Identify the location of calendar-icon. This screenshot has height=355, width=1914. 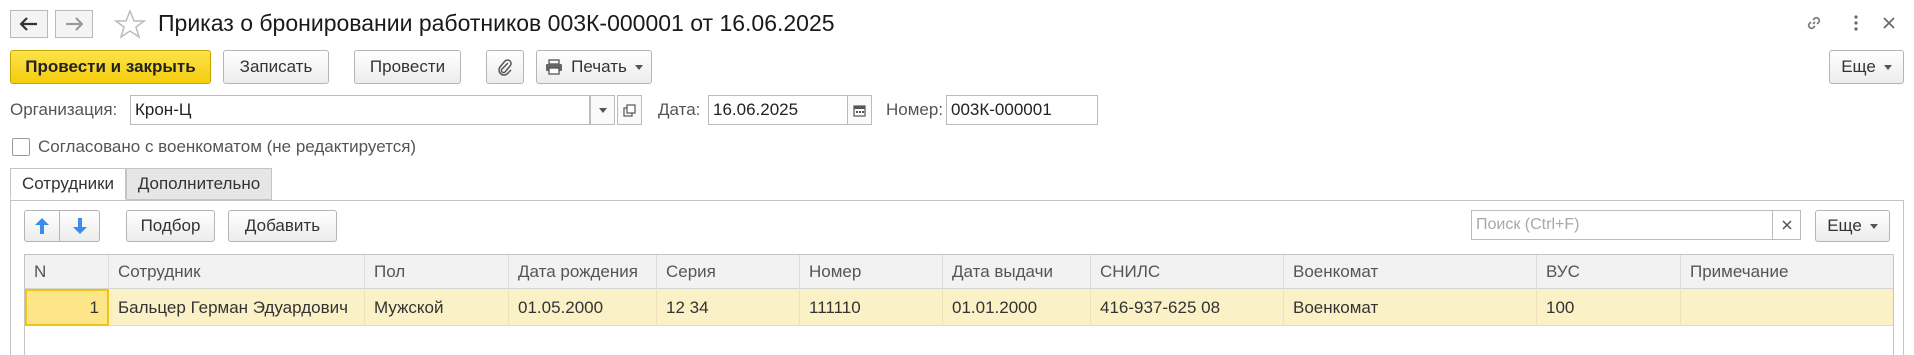
(859, 110).